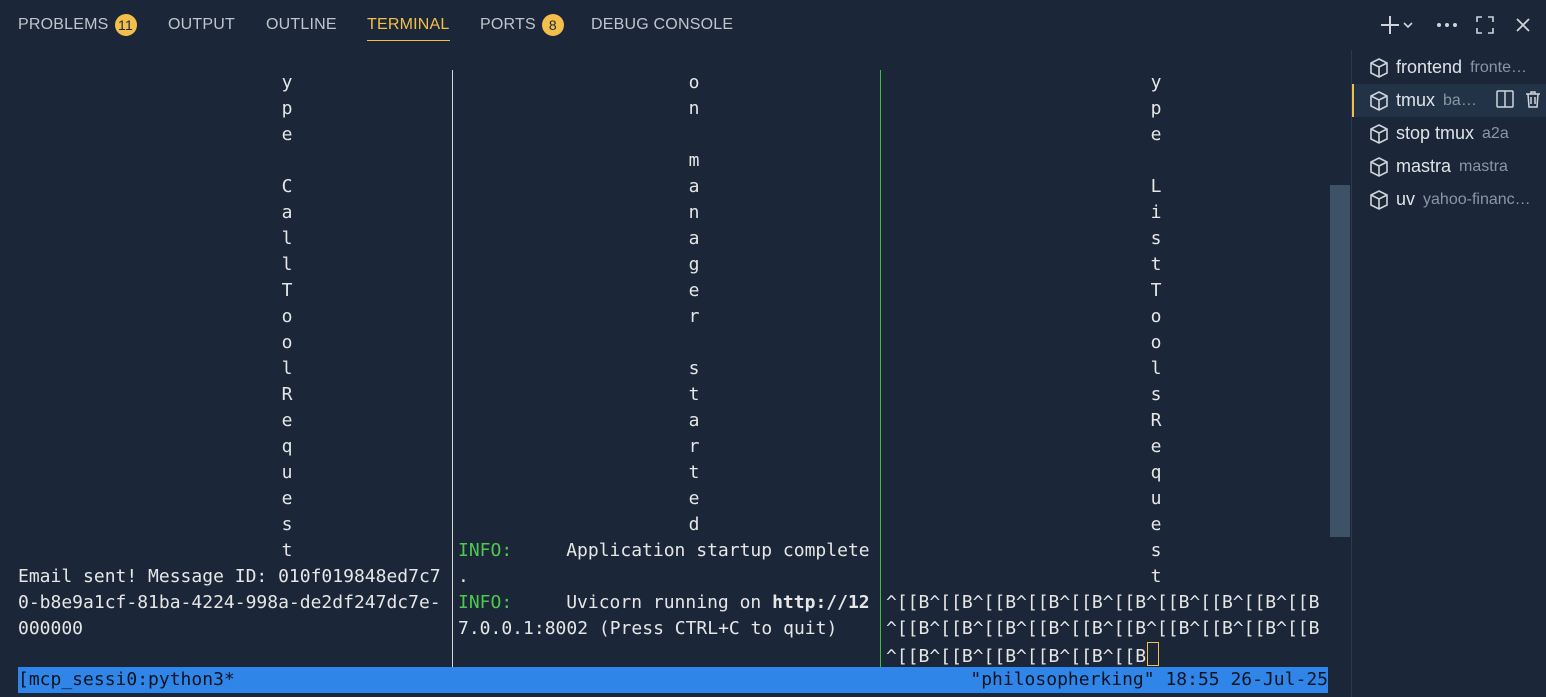 The height and width of the screenshot is (697, 1546). I want to click on tmux-status-right: "philosopherking" 18:55 26-Jul-25, so click(1149, 679).